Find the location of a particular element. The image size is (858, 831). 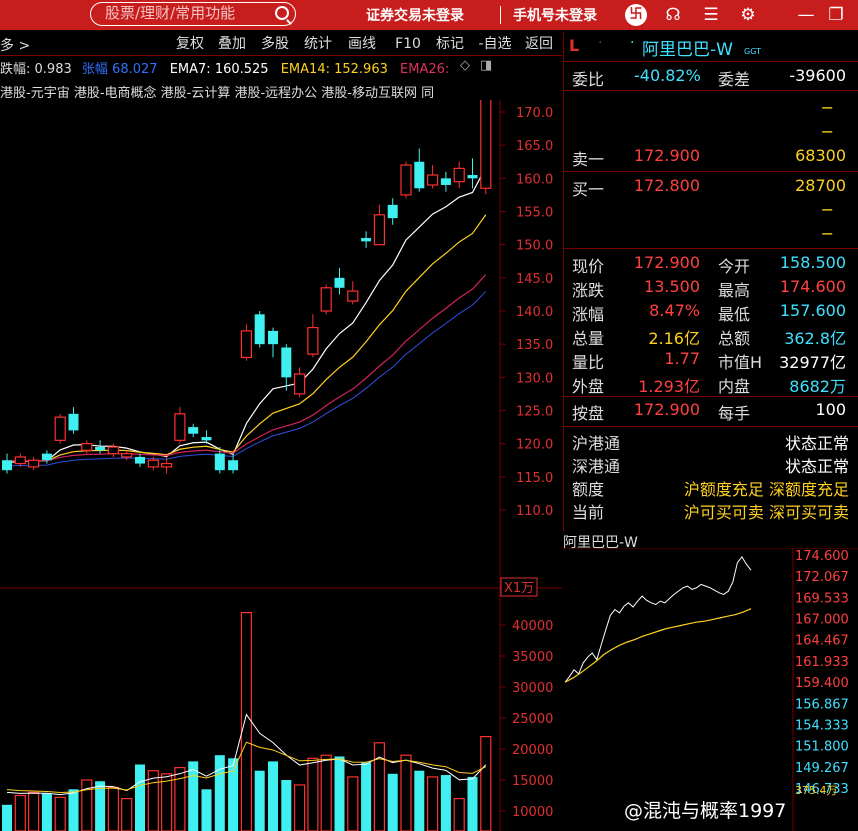

panel-toggle-icon: ◨ is located at coordinates (486, 65).